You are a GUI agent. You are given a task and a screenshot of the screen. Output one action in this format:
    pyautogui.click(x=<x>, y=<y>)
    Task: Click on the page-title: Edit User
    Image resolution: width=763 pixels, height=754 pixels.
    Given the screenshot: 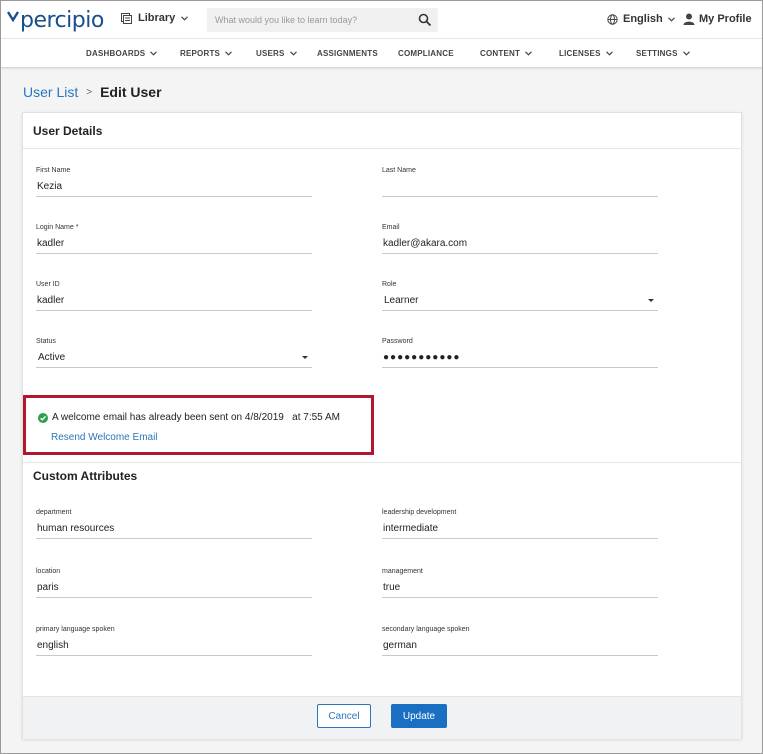 What is the action you would take?
    pyautogui.click(x=131, y=92)
    